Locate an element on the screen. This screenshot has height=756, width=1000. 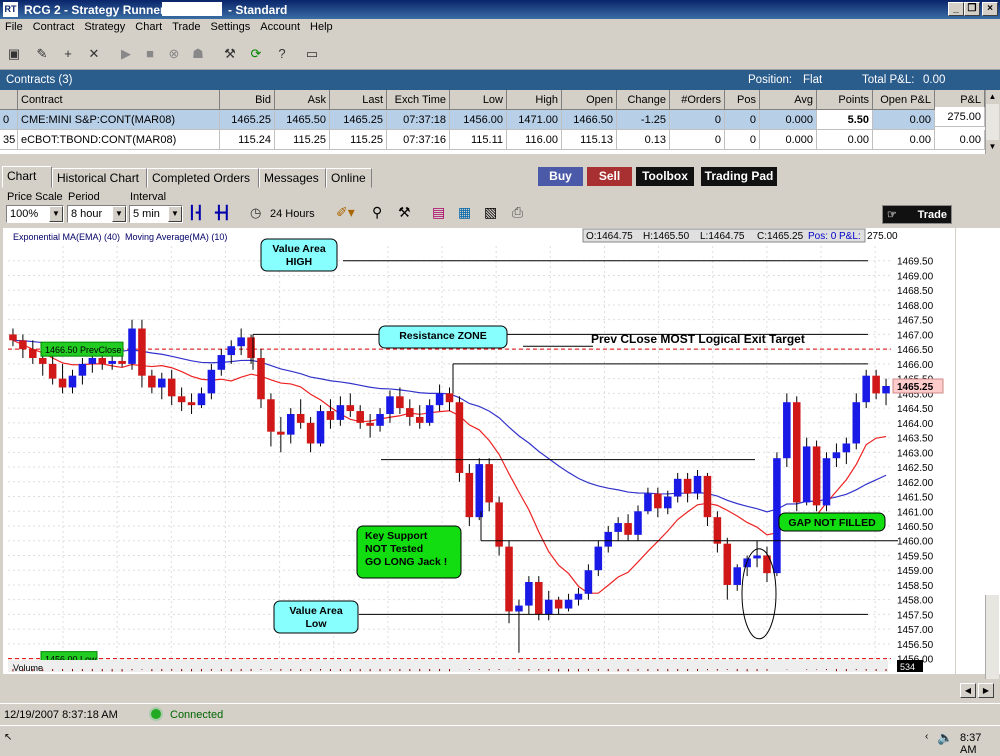
table-cell: 0.00 is located at coordinates (904, 120).